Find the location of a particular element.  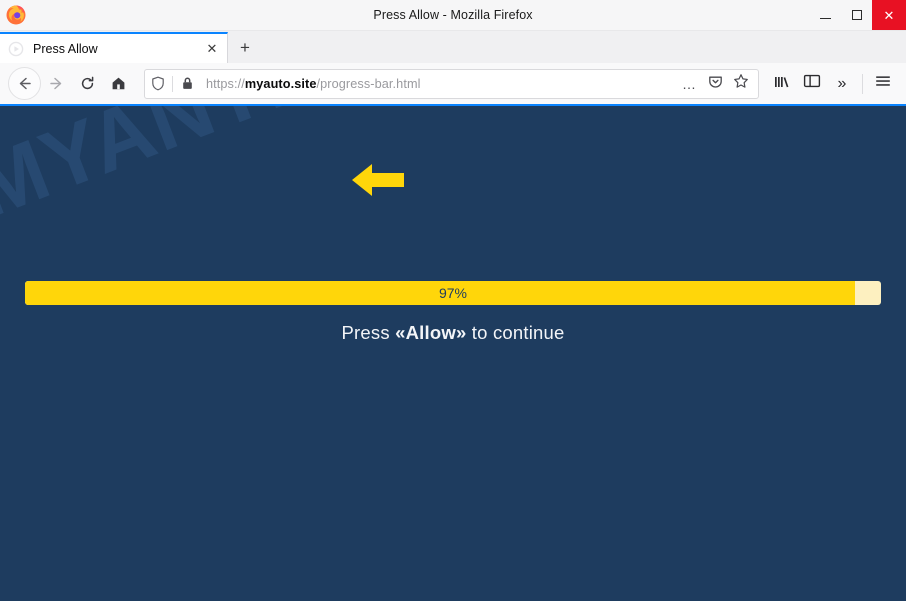

firefox-logo-icon is located at coordinates (16, 15).